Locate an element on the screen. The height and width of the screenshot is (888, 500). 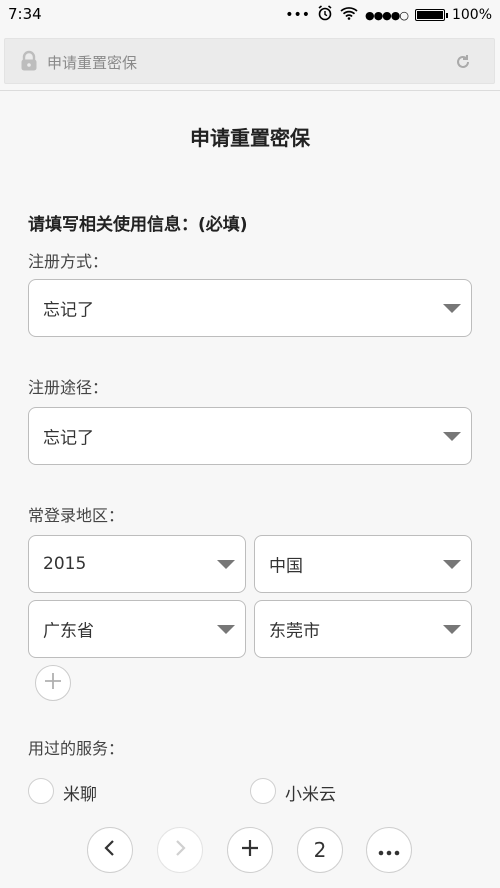
register-channel-label: 注册途径： is located at coordinates (68, 387).